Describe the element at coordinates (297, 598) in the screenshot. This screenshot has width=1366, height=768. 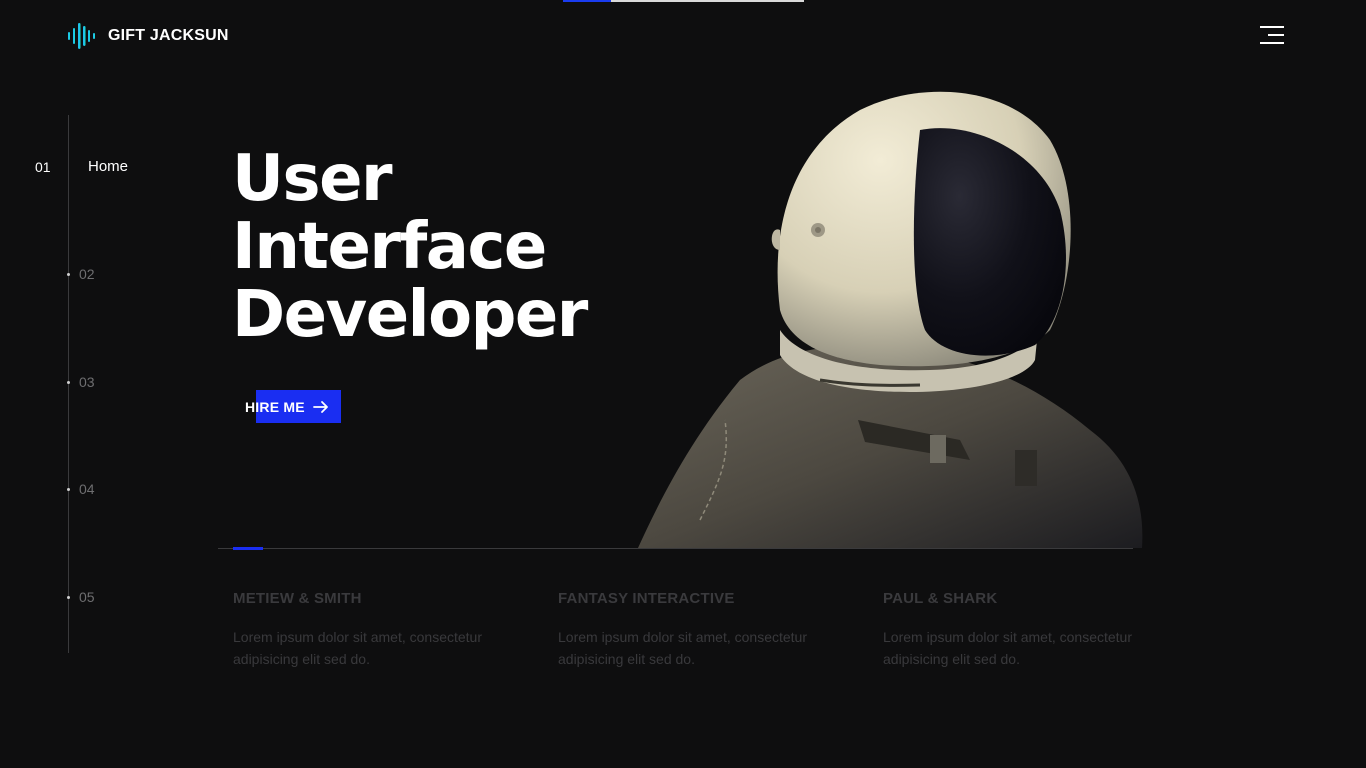
I see `client-name: METIEW & SMITH` at that location.